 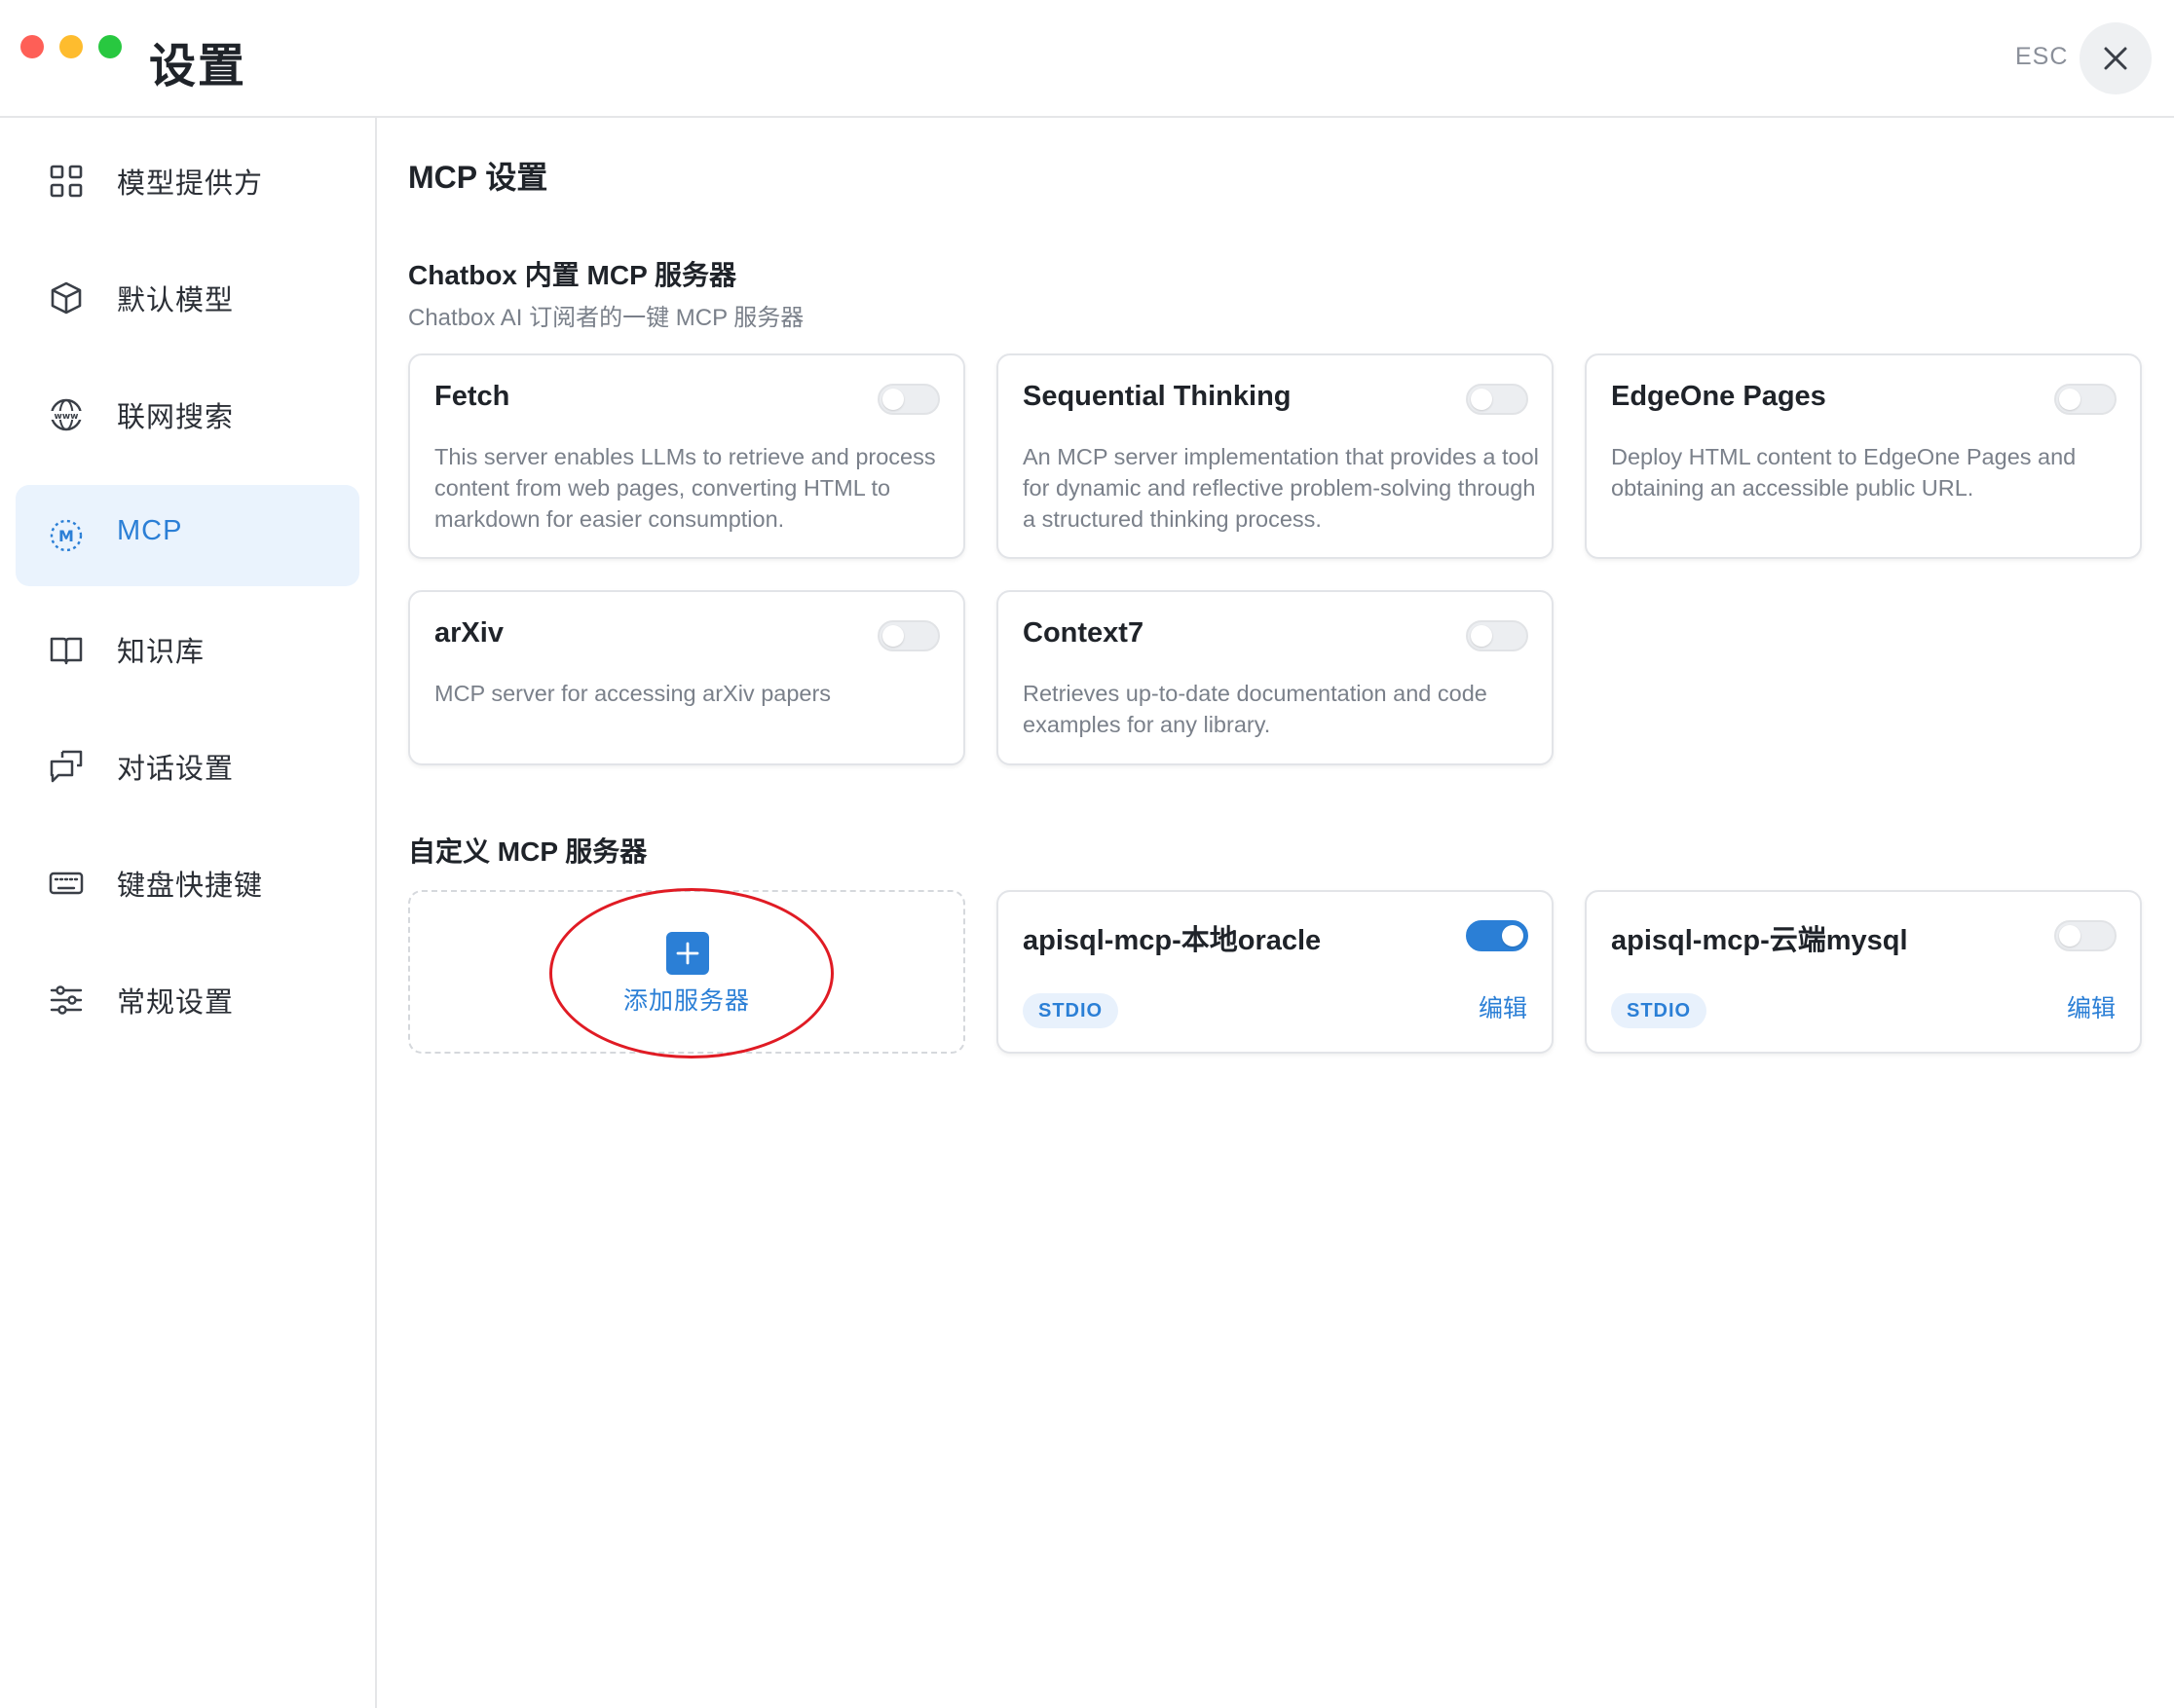 I want to click on mcp-icon: M, so click(x=66, y=535).